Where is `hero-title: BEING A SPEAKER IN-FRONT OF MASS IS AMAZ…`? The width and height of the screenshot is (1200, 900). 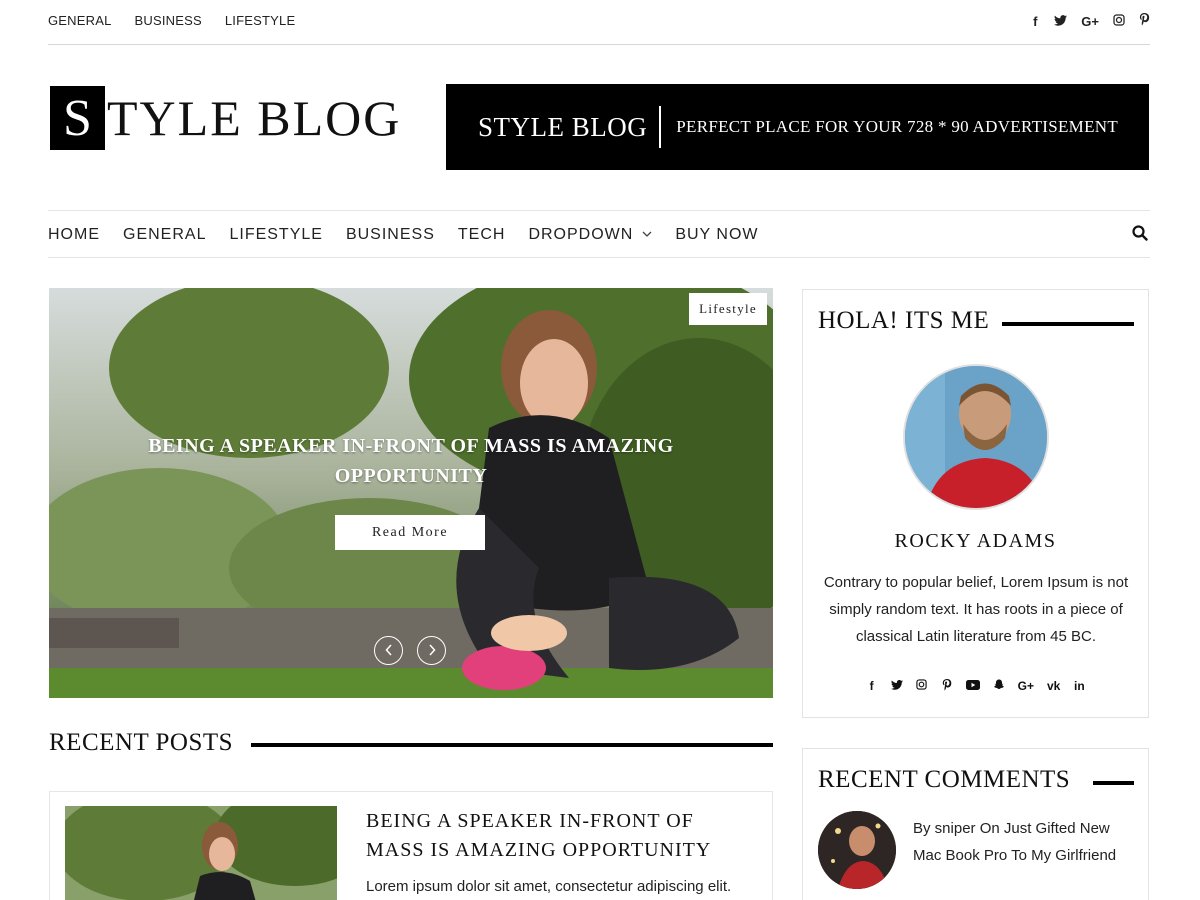 hero-title: BEING A SPEAKER IN-FRONT OF MASS IS AMAZ… is located at coordinates (411, 461).